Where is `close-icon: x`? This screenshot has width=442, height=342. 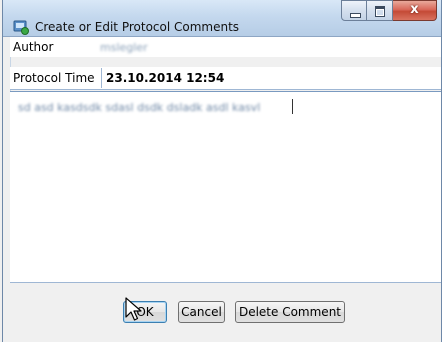
close-icon: x is located at coordinates (414, 9).